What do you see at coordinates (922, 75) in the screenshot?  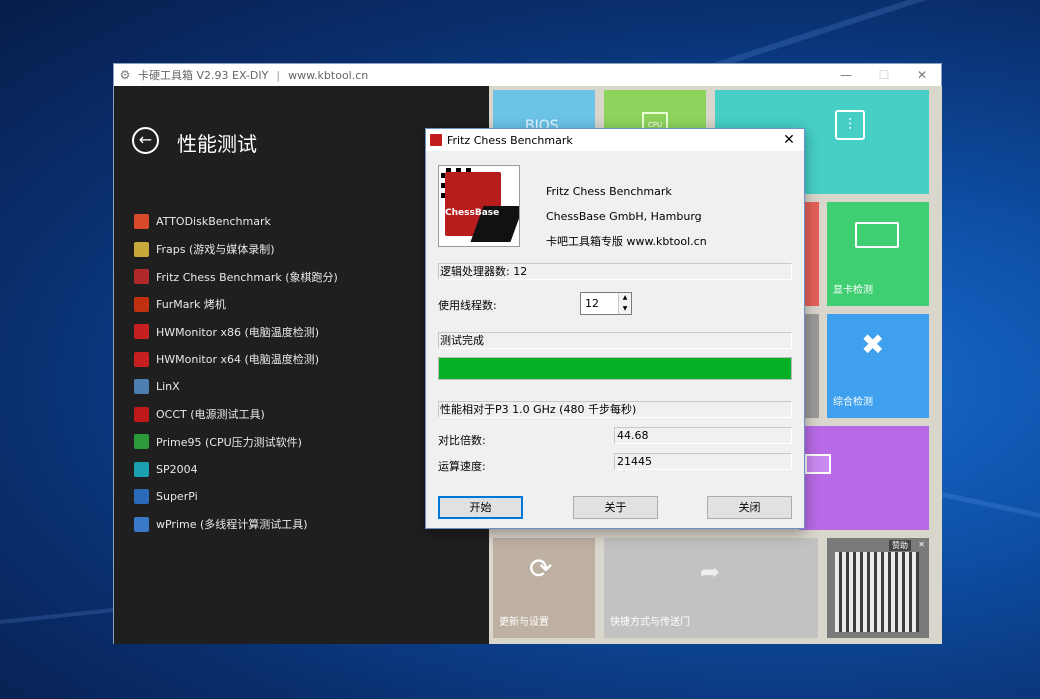 I see `close-button: ✕` at bounding box center [922, 75].